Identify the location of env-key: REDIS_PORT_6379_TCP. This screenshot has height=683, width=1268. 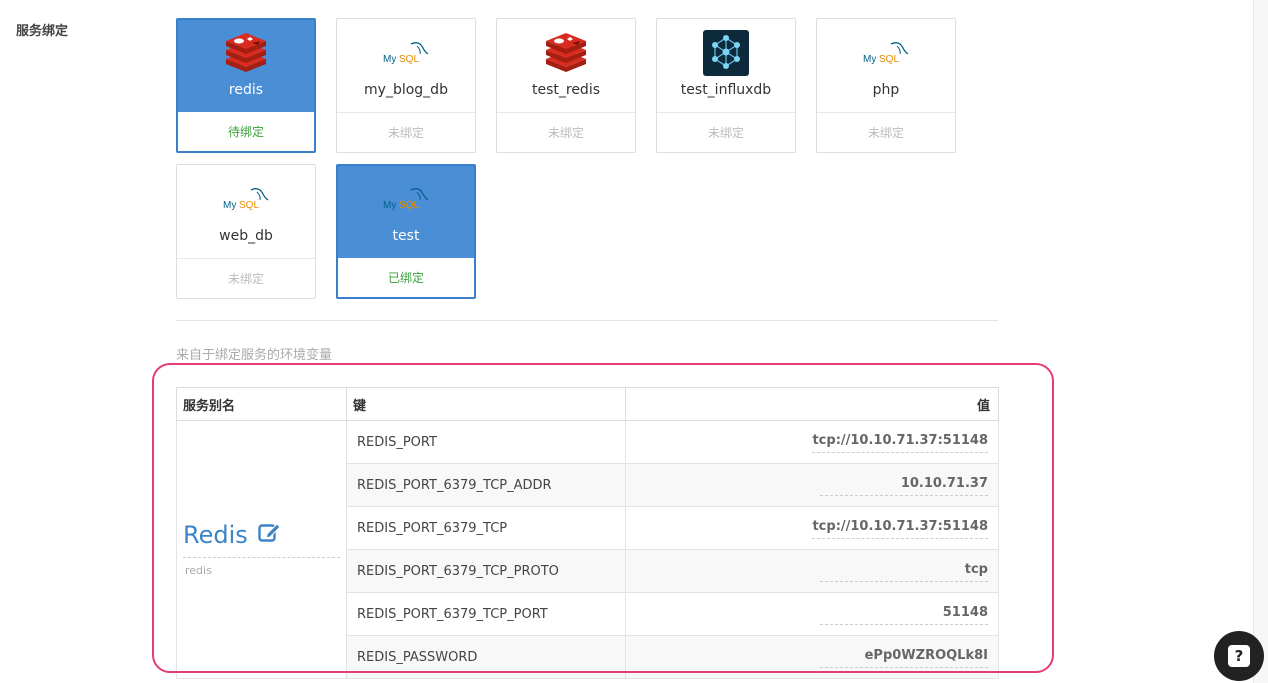
(486, 528).